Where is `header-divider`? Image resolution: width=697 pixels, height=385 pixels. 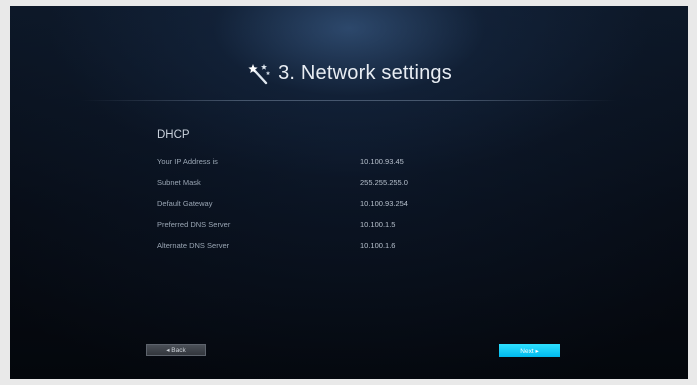
header-divider is located at coordinates (349, 100).